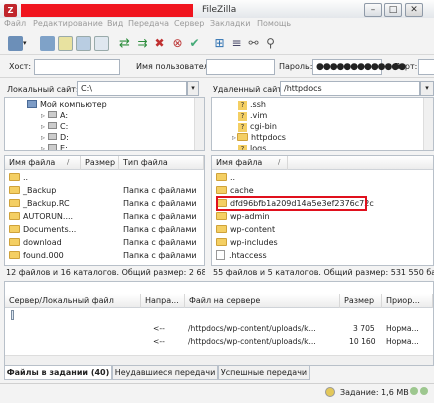 This screenshot has height=403, width=434. I want to click on minimize-button: –, so click(373, 10).